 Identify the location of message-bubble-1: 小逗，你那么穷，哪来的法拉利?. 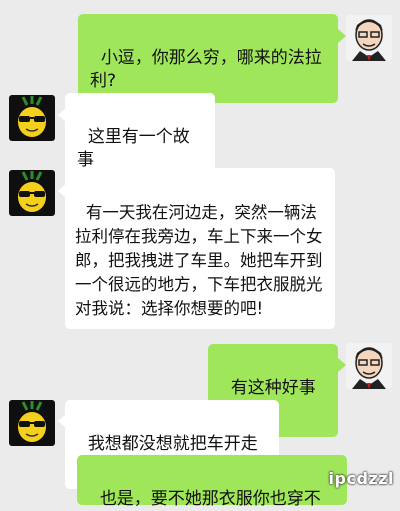
(208, 58).